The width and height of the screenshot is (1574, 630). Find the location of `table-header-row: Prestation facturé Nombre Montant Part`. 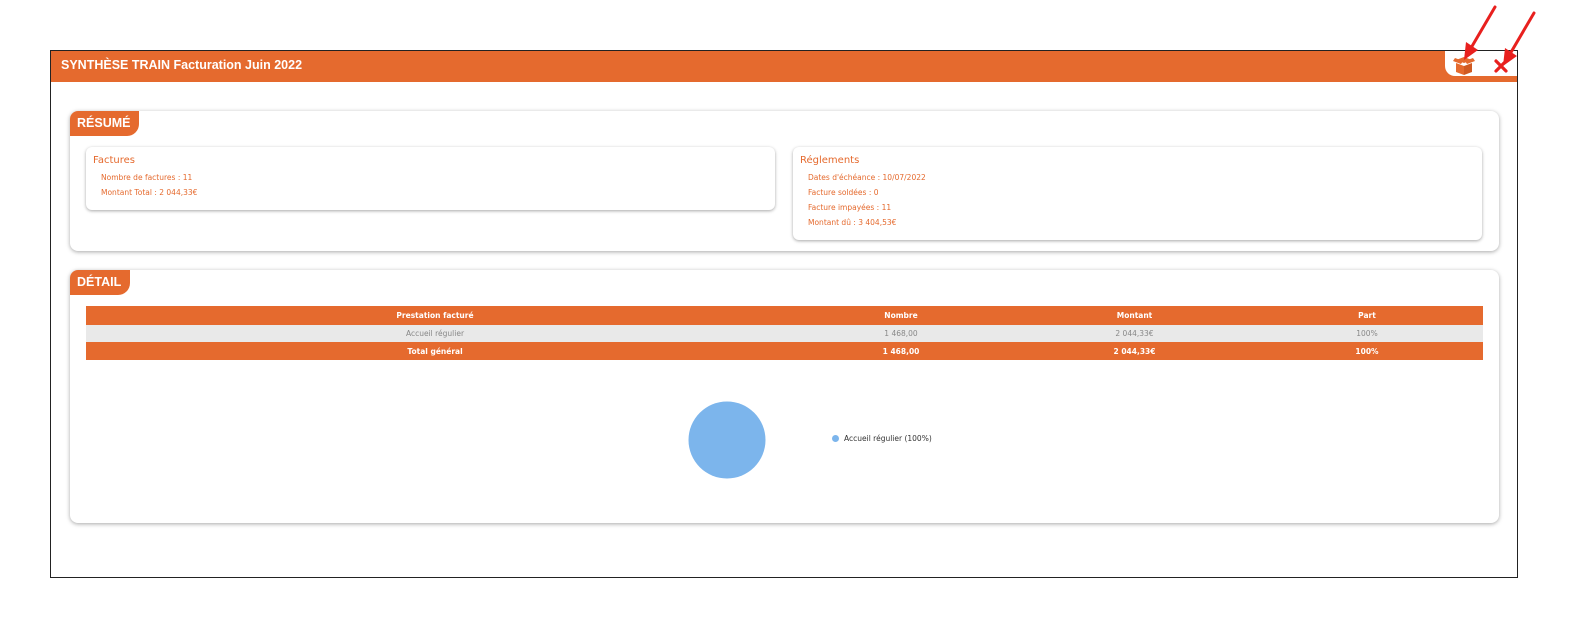

table-header-row: Prestation facturé Nombre Montant Part is located at coordinates (784, 315).